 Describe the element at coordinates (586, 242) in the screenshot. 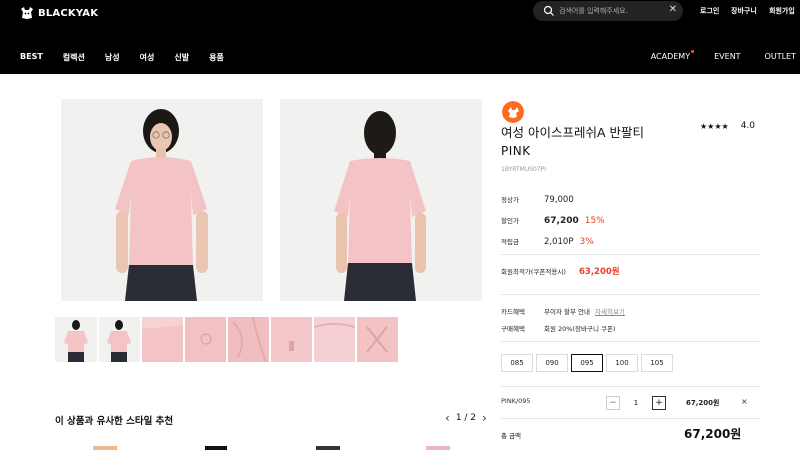

I see `points-percent: 3%` at that location.